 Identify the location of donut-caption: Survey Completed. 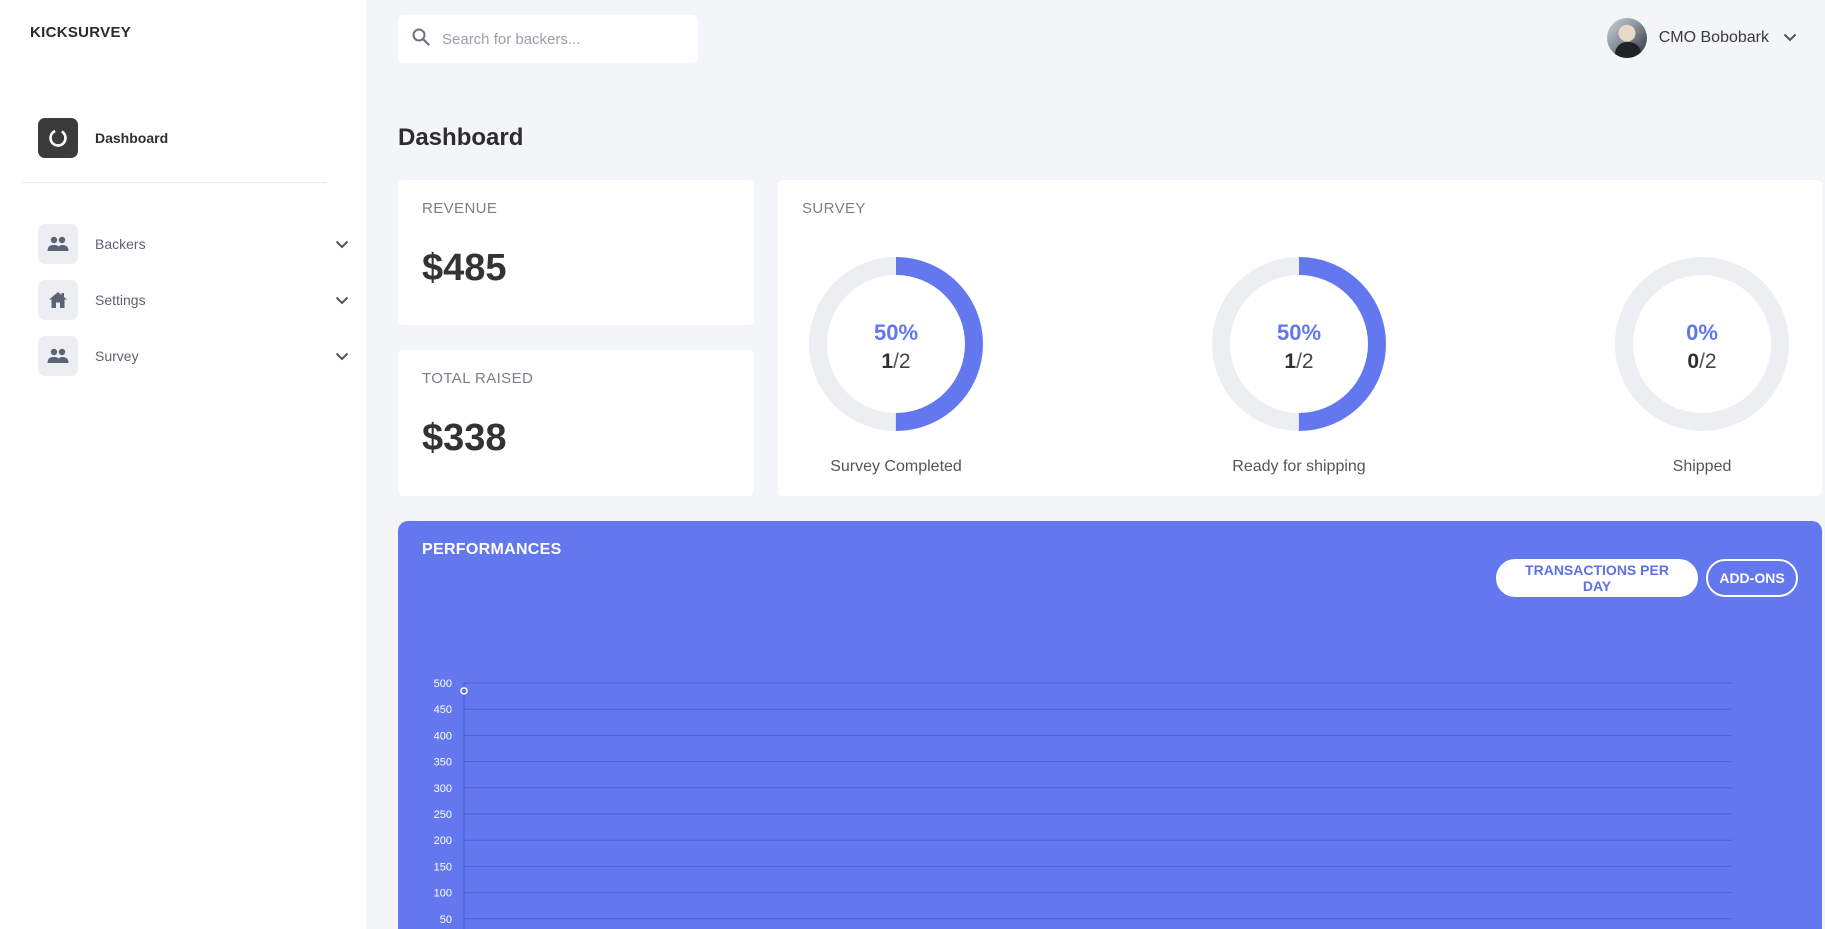
(896, 466).